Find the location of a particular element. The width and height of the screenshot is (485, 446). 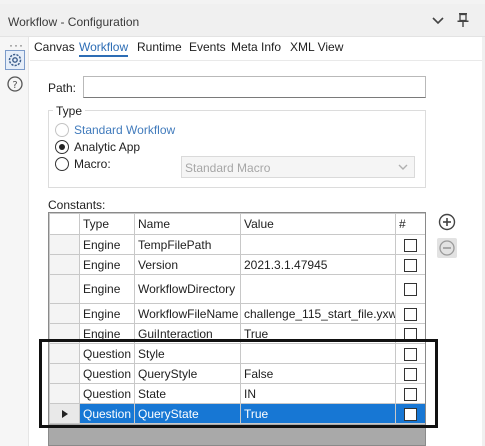

cell-name: TempFilePath is located at coordinates (187, 244).